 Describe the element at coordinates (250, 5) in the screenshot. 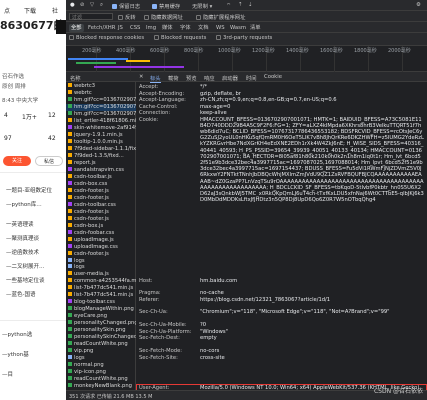

I see `download-icon: ⇣` at that location.